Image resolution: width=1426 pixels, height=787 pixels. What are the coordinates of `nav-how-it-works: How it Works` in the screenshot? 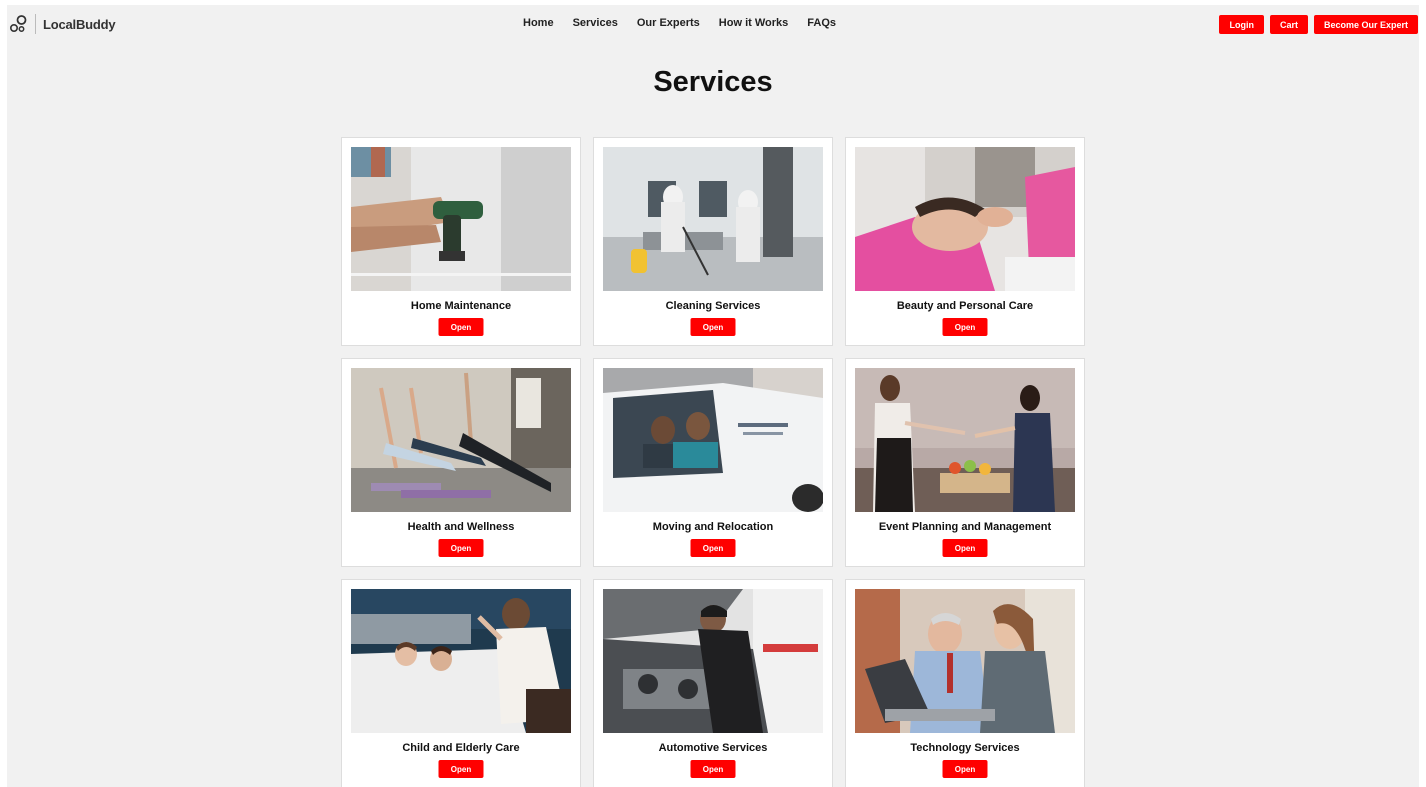 It's located at (753, 23).